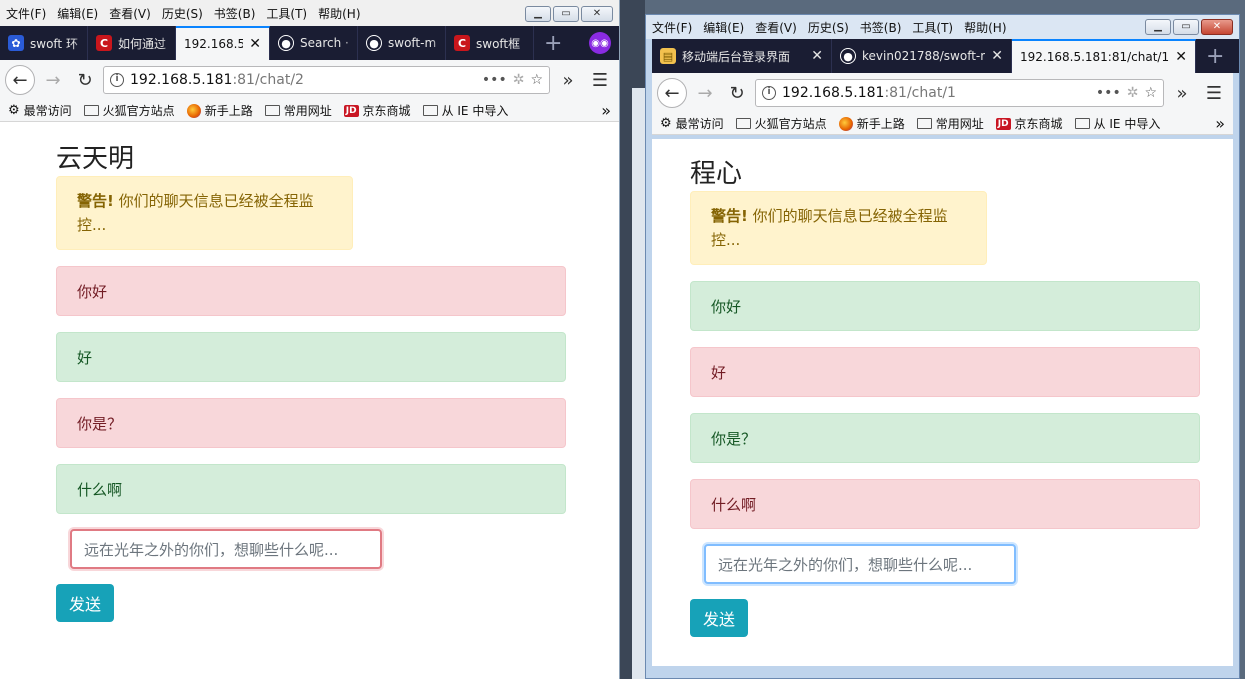 The image size is (1245, 679). What do you see at coordinates (1095, 57) in the screenshot?
I see `tab-label: 192.168.5.181:81/chat/1` at bounding box center [1095, 57].